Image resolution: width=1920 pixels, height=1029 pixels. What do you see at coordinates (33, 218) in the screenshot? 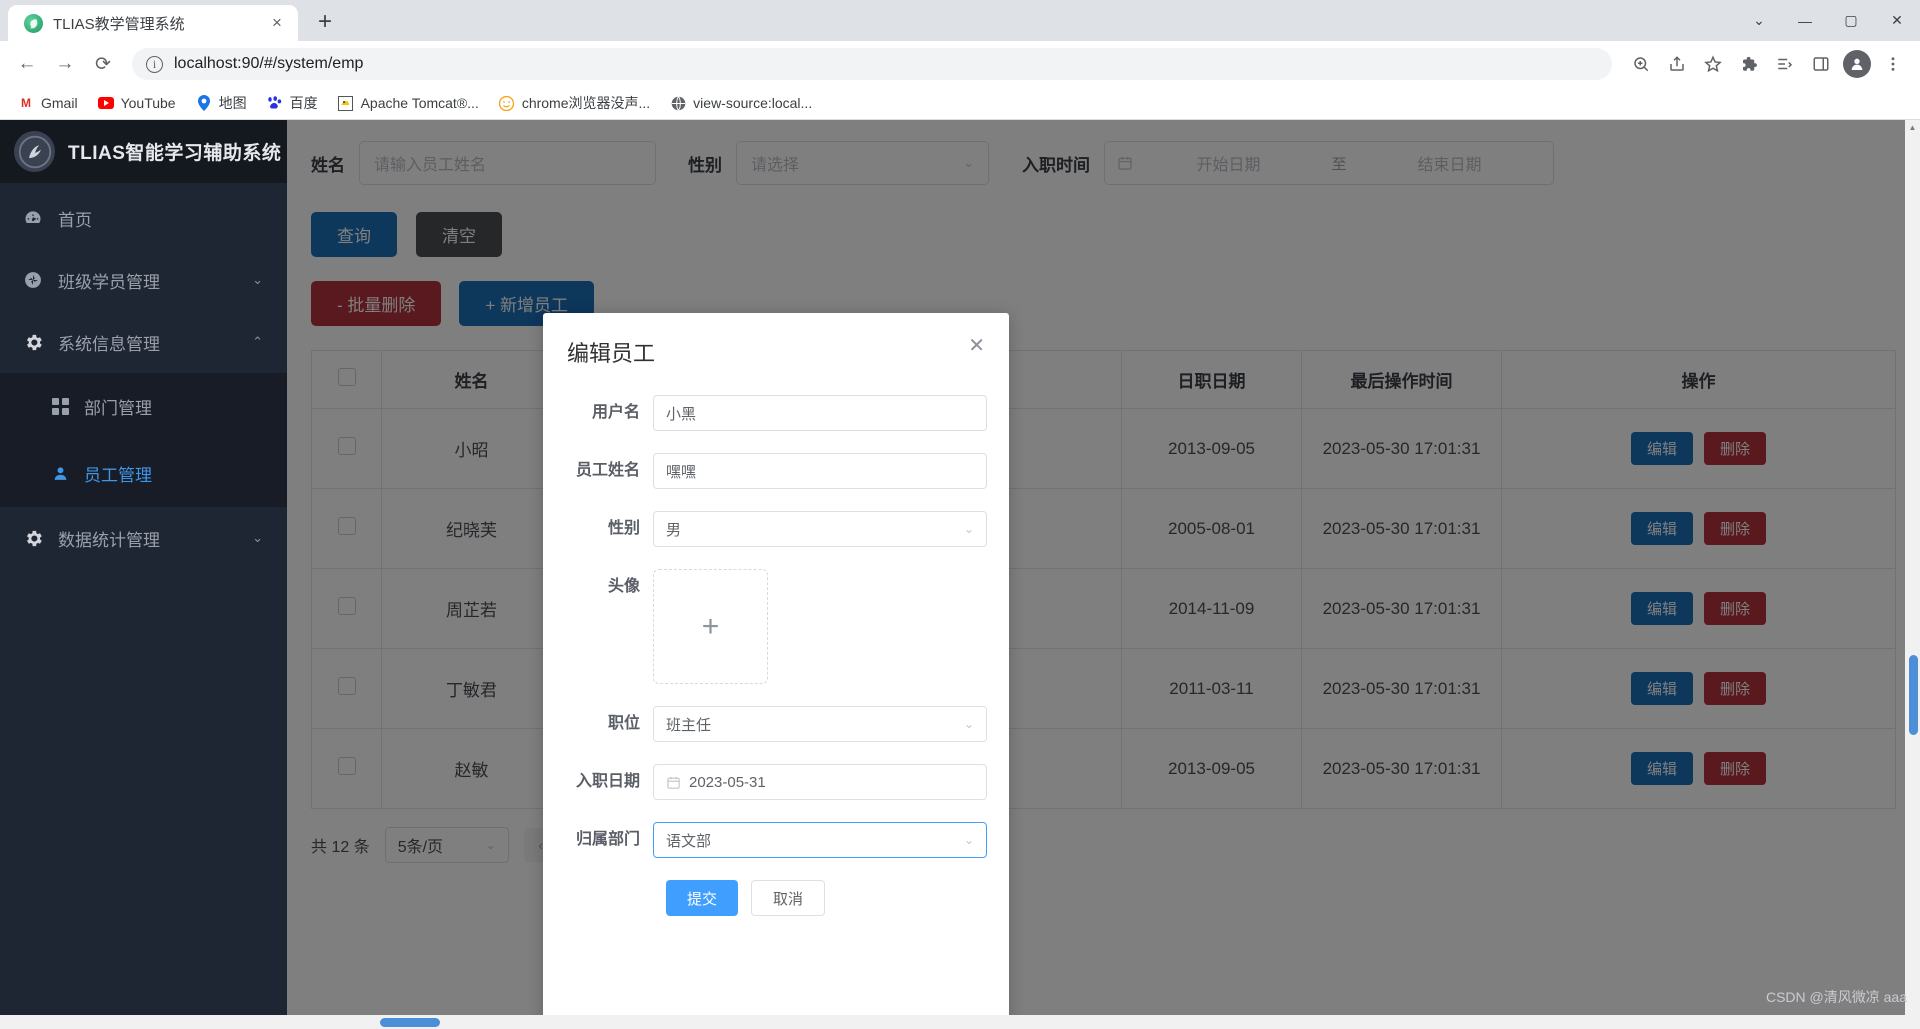
I see `dashboard-icon` at bounding box center [33, 218].